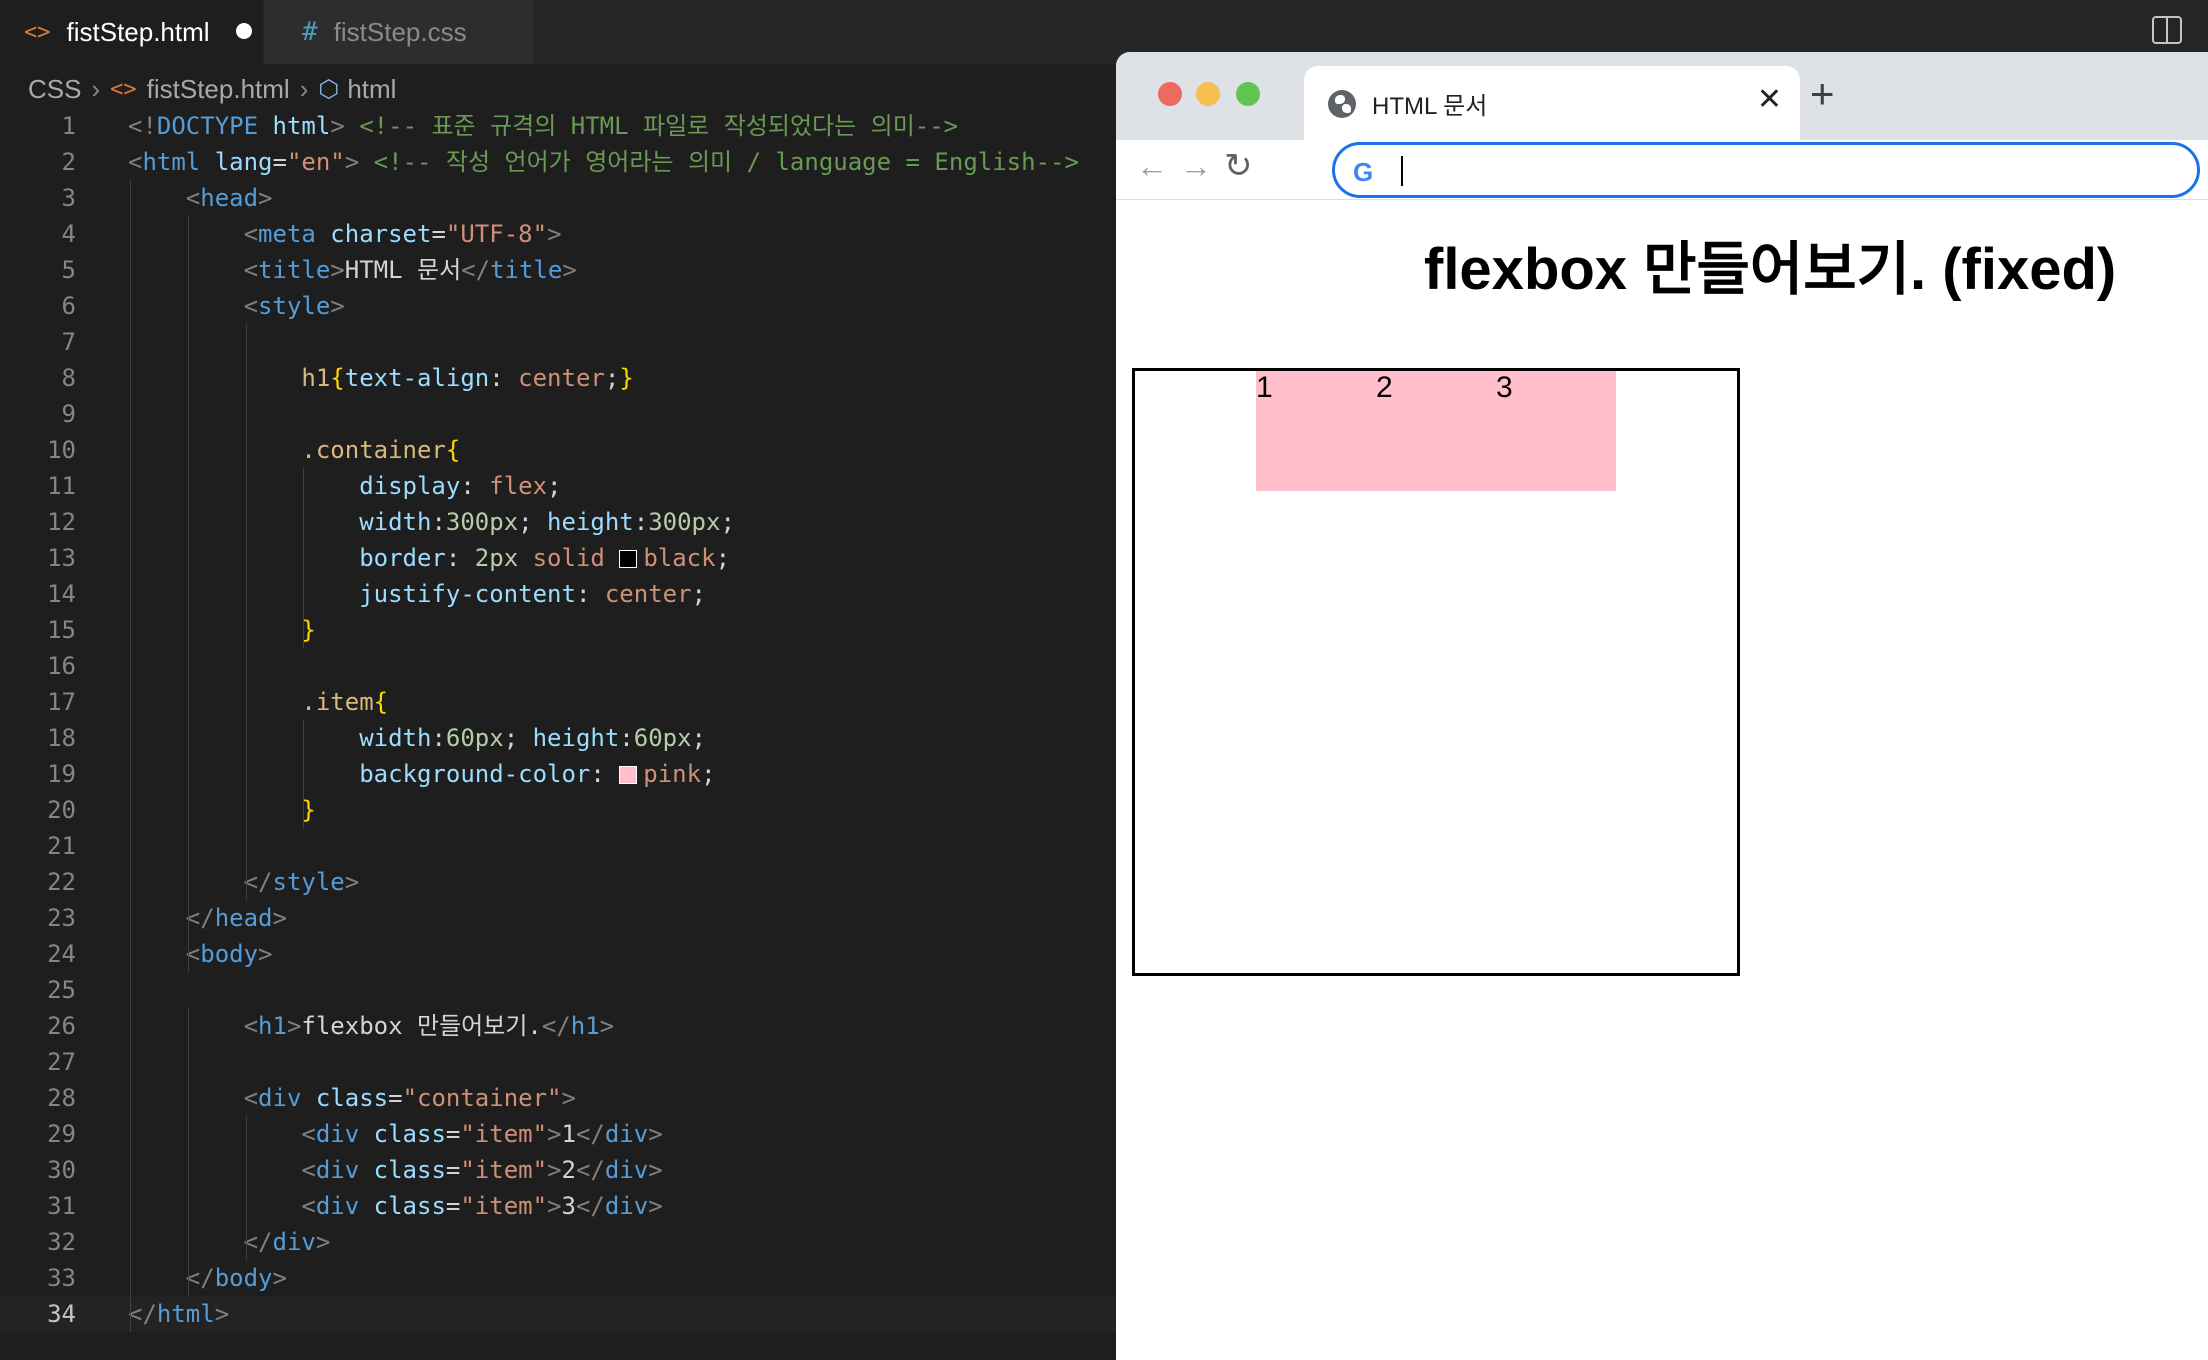 The height and width of the screenshot is (1360, 2208). What do you see at coordinates (68, 414) in the screenshot?
I see `line-number: 9` at bounding box center [68, 414].